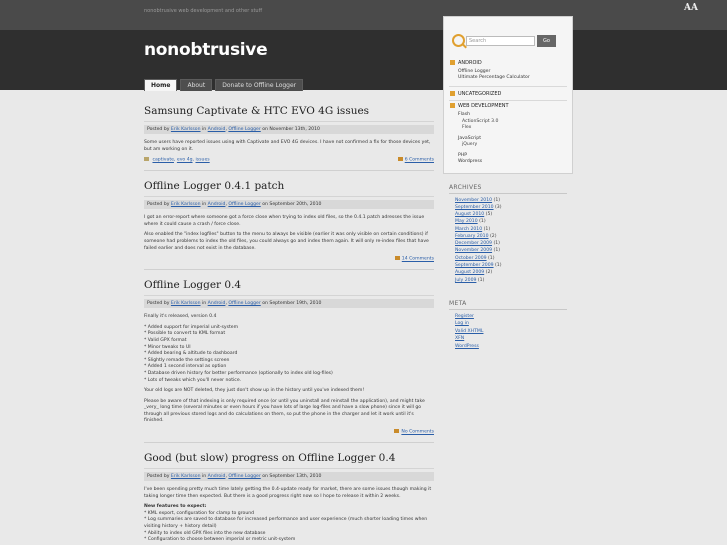 Image resolution: width=727 pixels, height=545 pixels. What do you see at coordinates (474, 71) in the screenshot?
I see `subcategory-link: Offline Logger` at bounding box center [474, 71].